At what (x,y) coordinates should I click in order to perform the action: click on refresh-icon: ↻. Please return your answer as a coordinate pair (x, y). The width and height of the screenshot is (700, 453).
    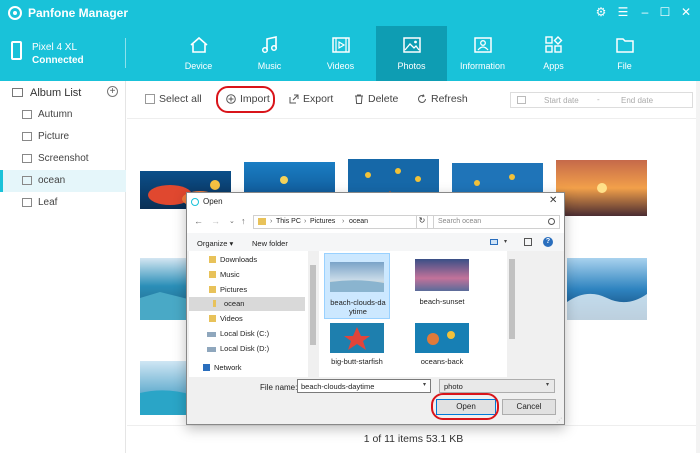
    Looking at the image, I should click on (422, 222).